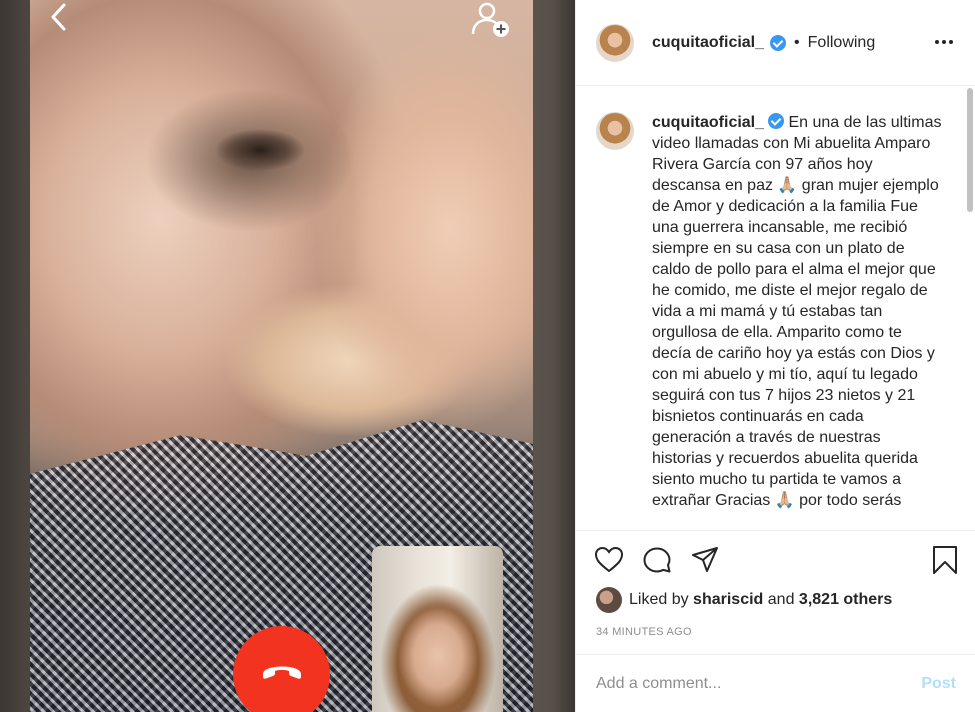 This screenshot has height=712, width=975. I want to click on more-icon, so click(945, 42).